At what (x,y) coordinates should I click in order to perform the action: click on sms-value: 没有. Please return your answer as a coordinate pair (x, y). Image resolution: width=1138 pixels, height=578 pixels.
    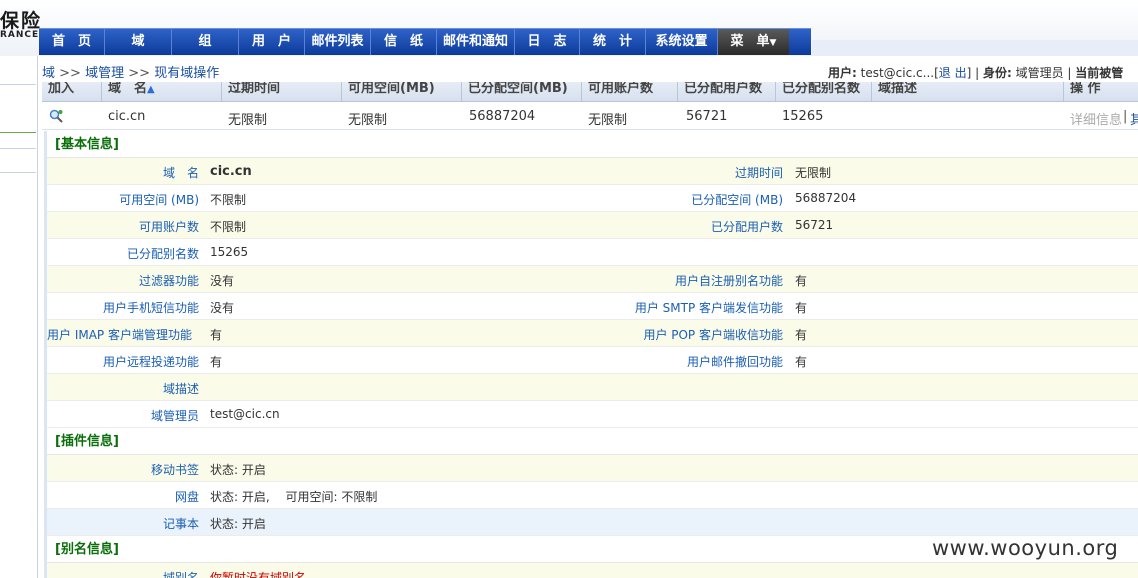
    Looking at the image, I should click on (222, 308).